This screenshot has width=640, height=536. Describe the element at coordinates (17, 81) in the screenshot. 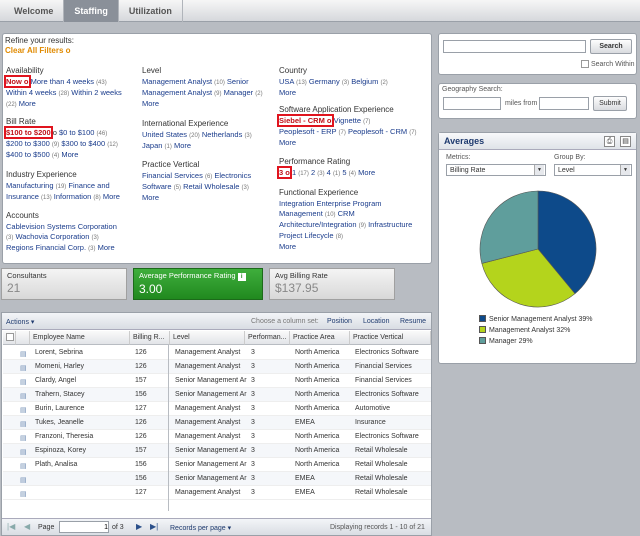

I see `availability-now-selected: Now o` at that location.